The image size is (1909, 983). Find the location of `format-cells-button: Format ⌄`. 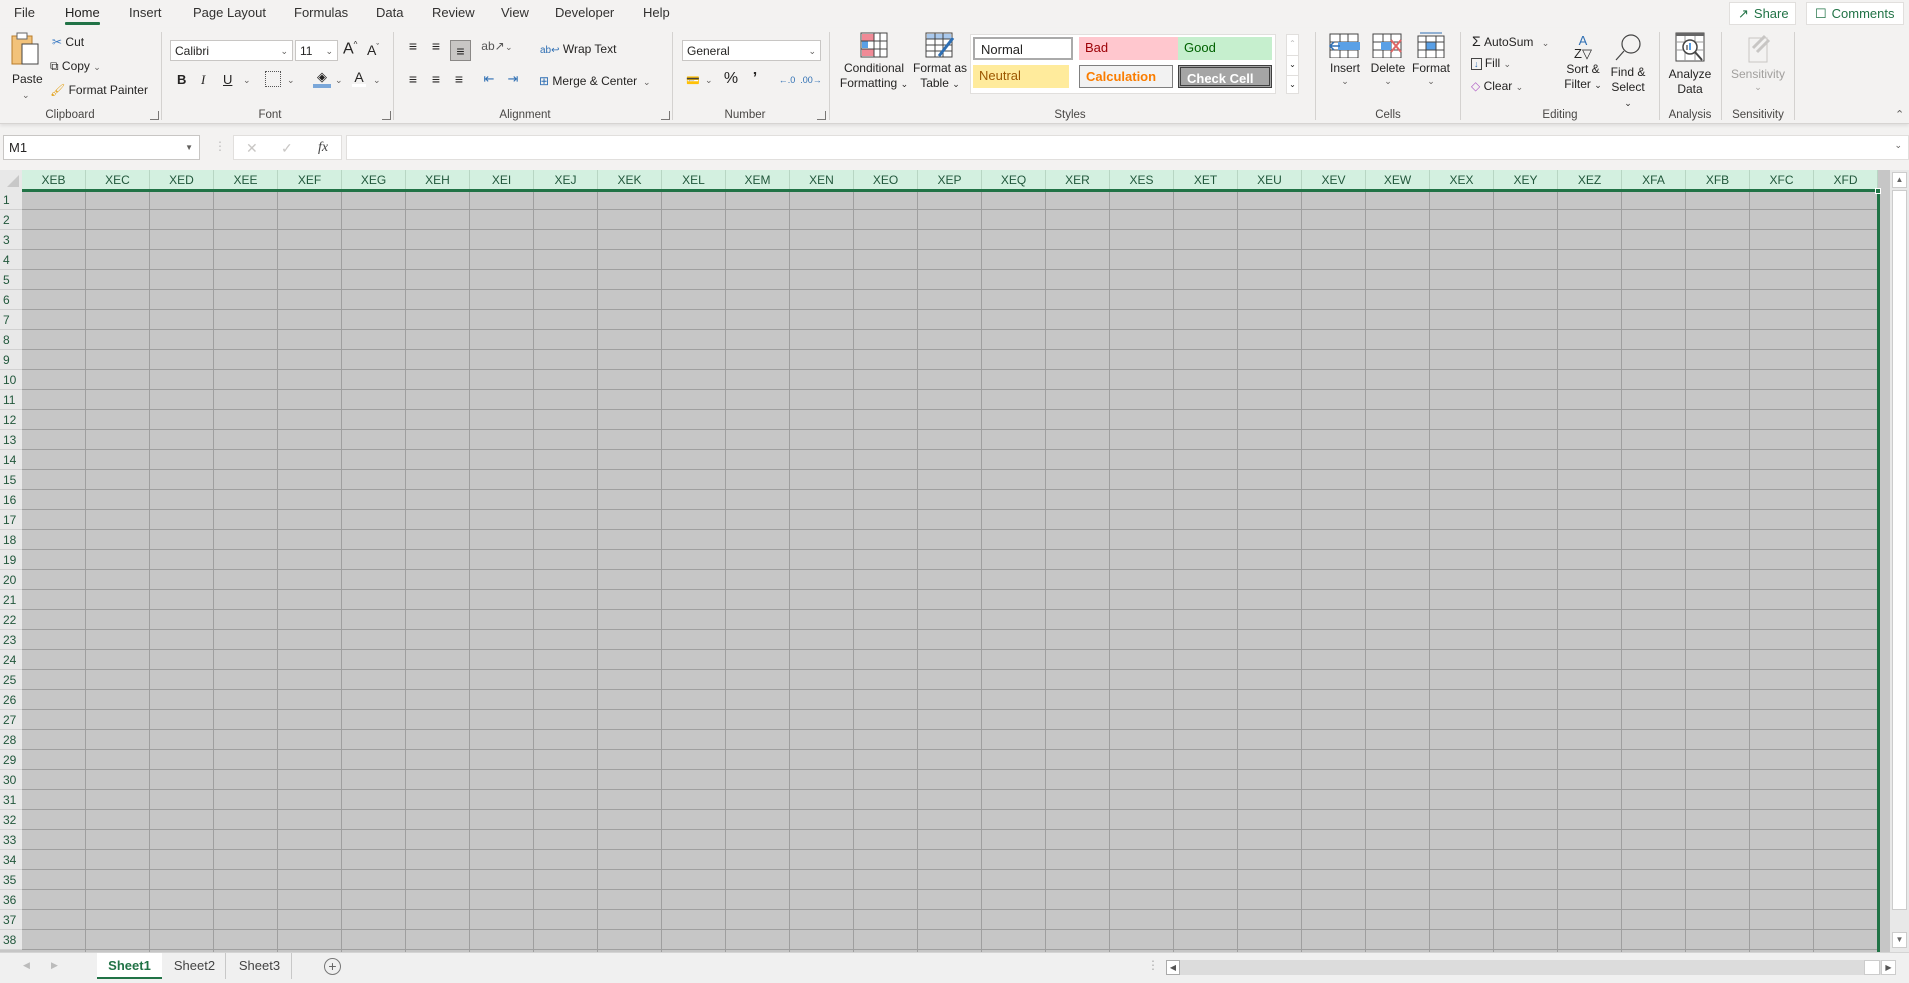

format-cells-button: Format ⌄ is located at coordinates (1431, 68).